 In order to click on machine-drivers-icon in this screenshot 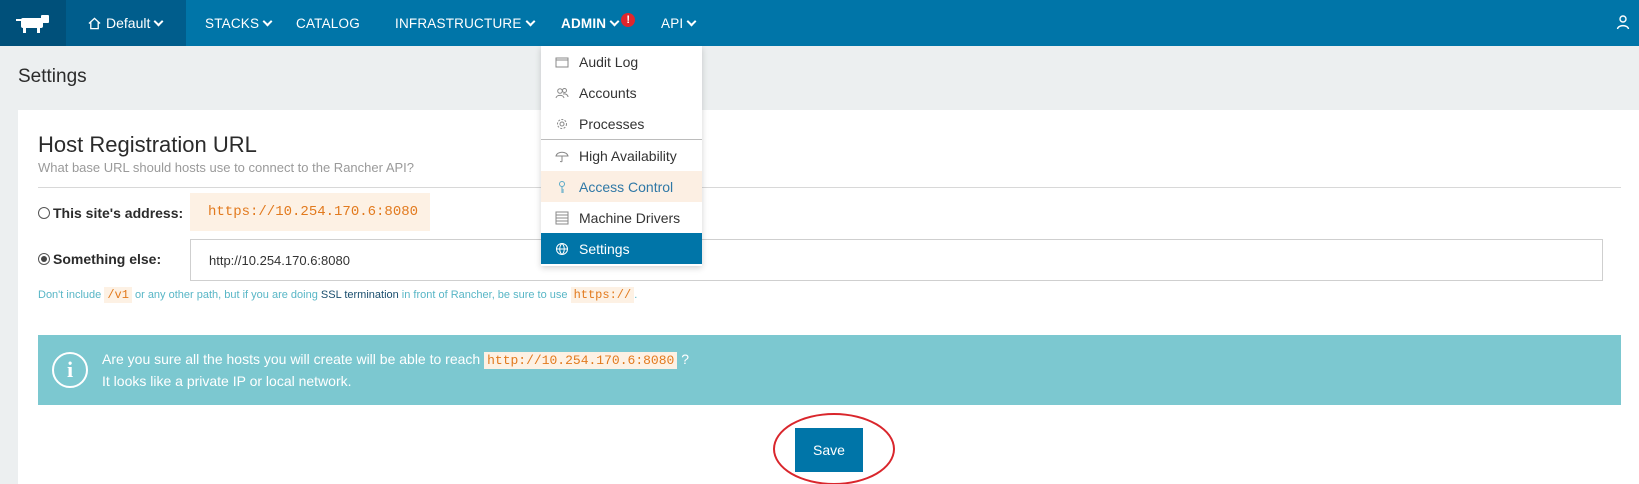, I will do `click(562, 218)`.